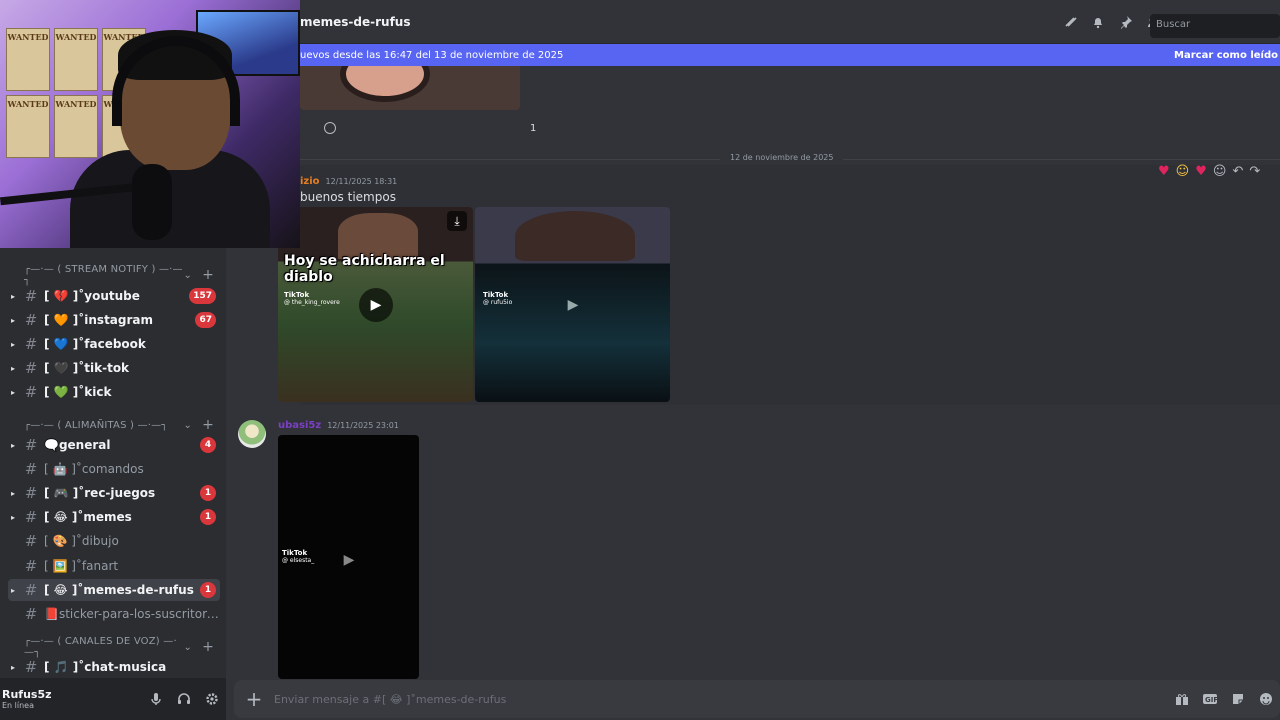  I want to click on channel-name: [ 💔 ]˚youtube, so click(92, 296).